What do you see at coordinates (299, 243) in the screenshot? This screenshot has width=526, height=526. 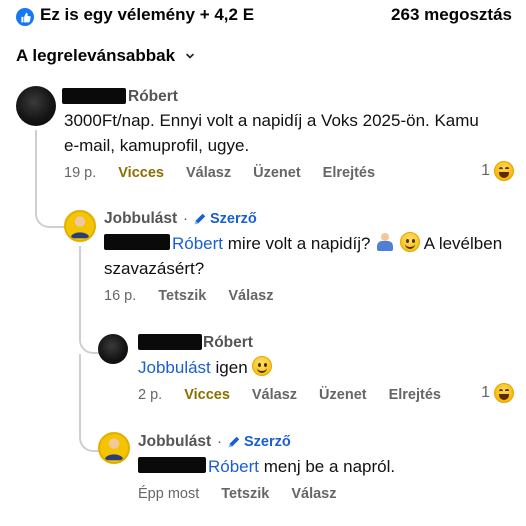 I see `comment-text-part: mire volt a napidíj?` at bounding box center [299, 243].